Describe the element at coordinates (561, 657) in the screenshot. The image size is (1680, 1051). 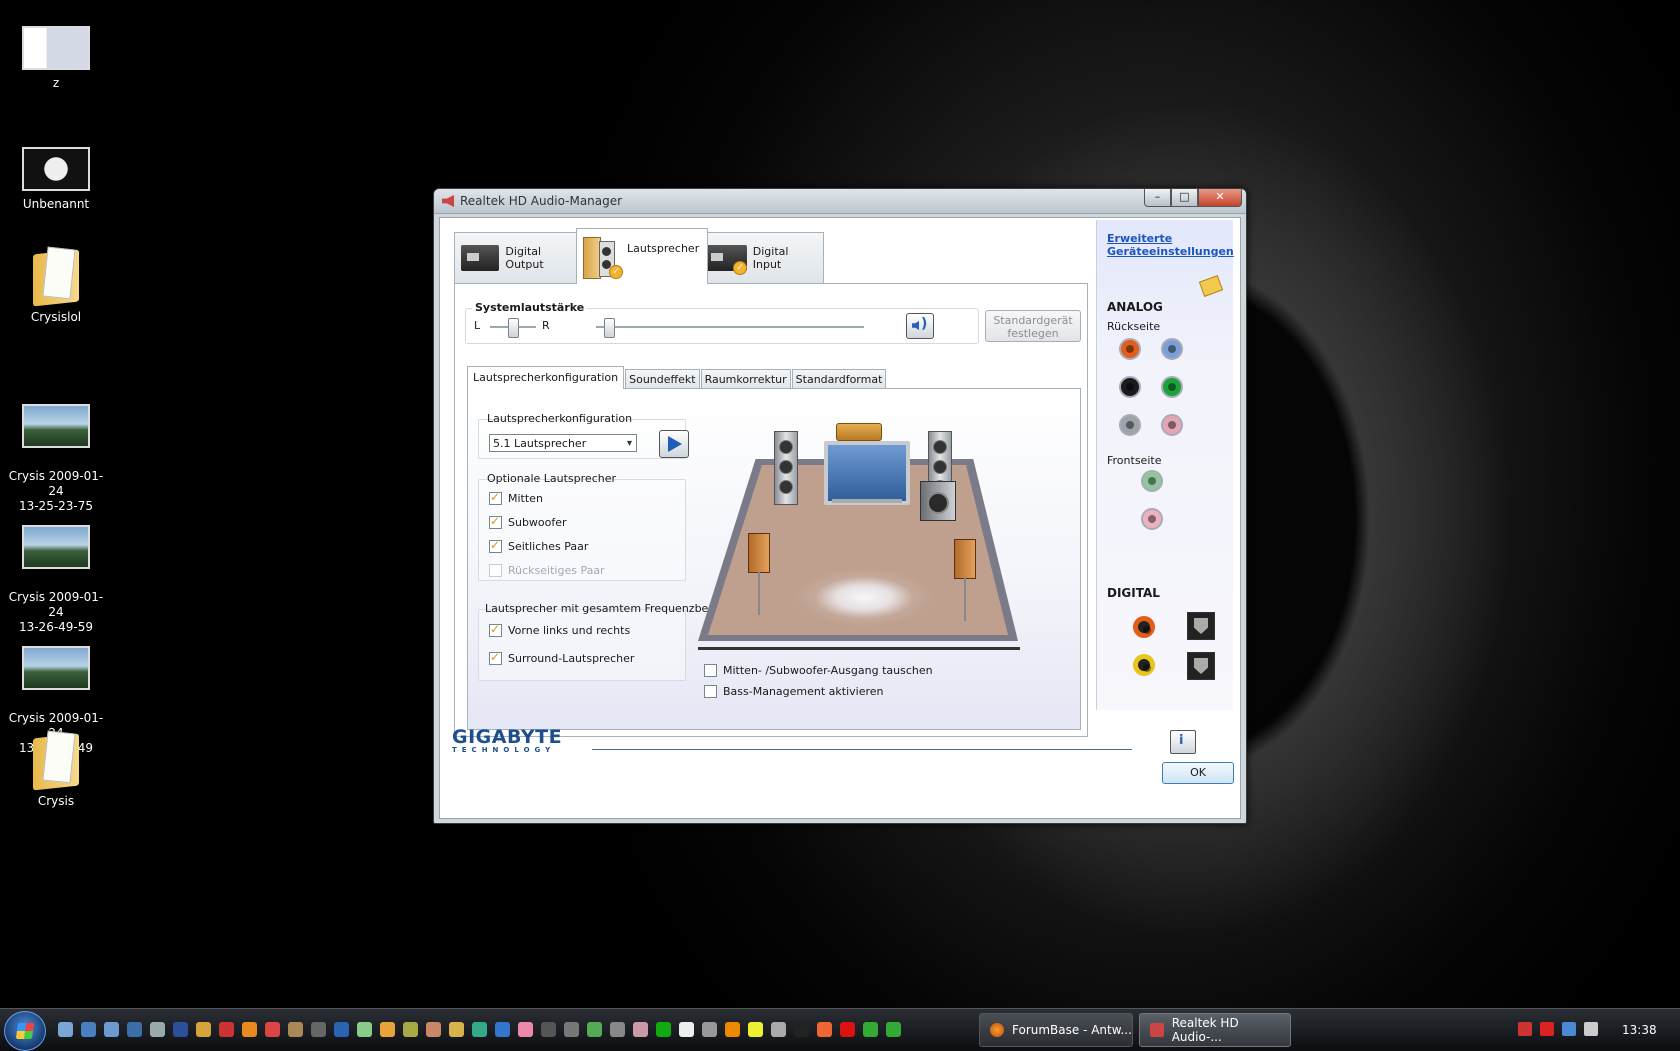
I see `checkbox-surround: Surround-Lautsprecher` at that location.